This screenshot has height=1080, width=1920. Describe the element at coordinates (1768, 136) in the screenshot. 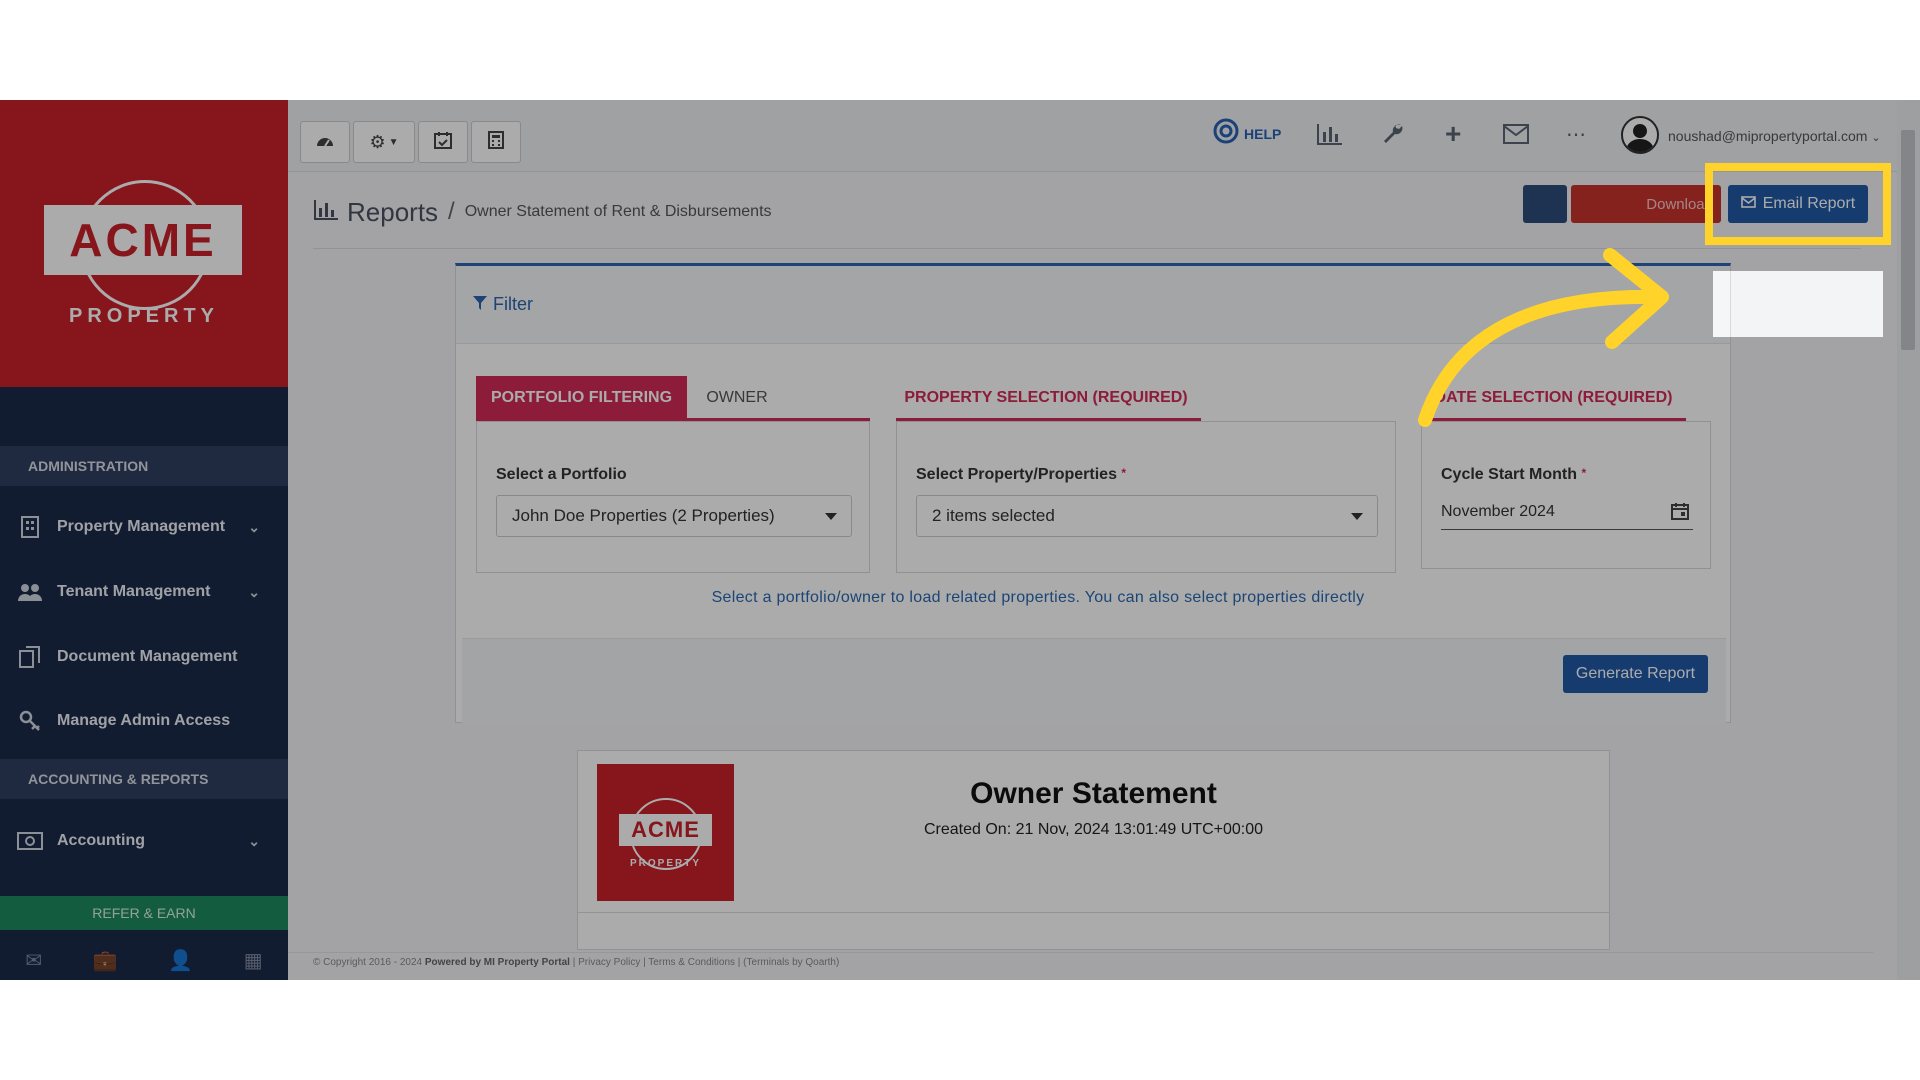

I see `user-email: noushad@mipropertyportal.com` at that location.